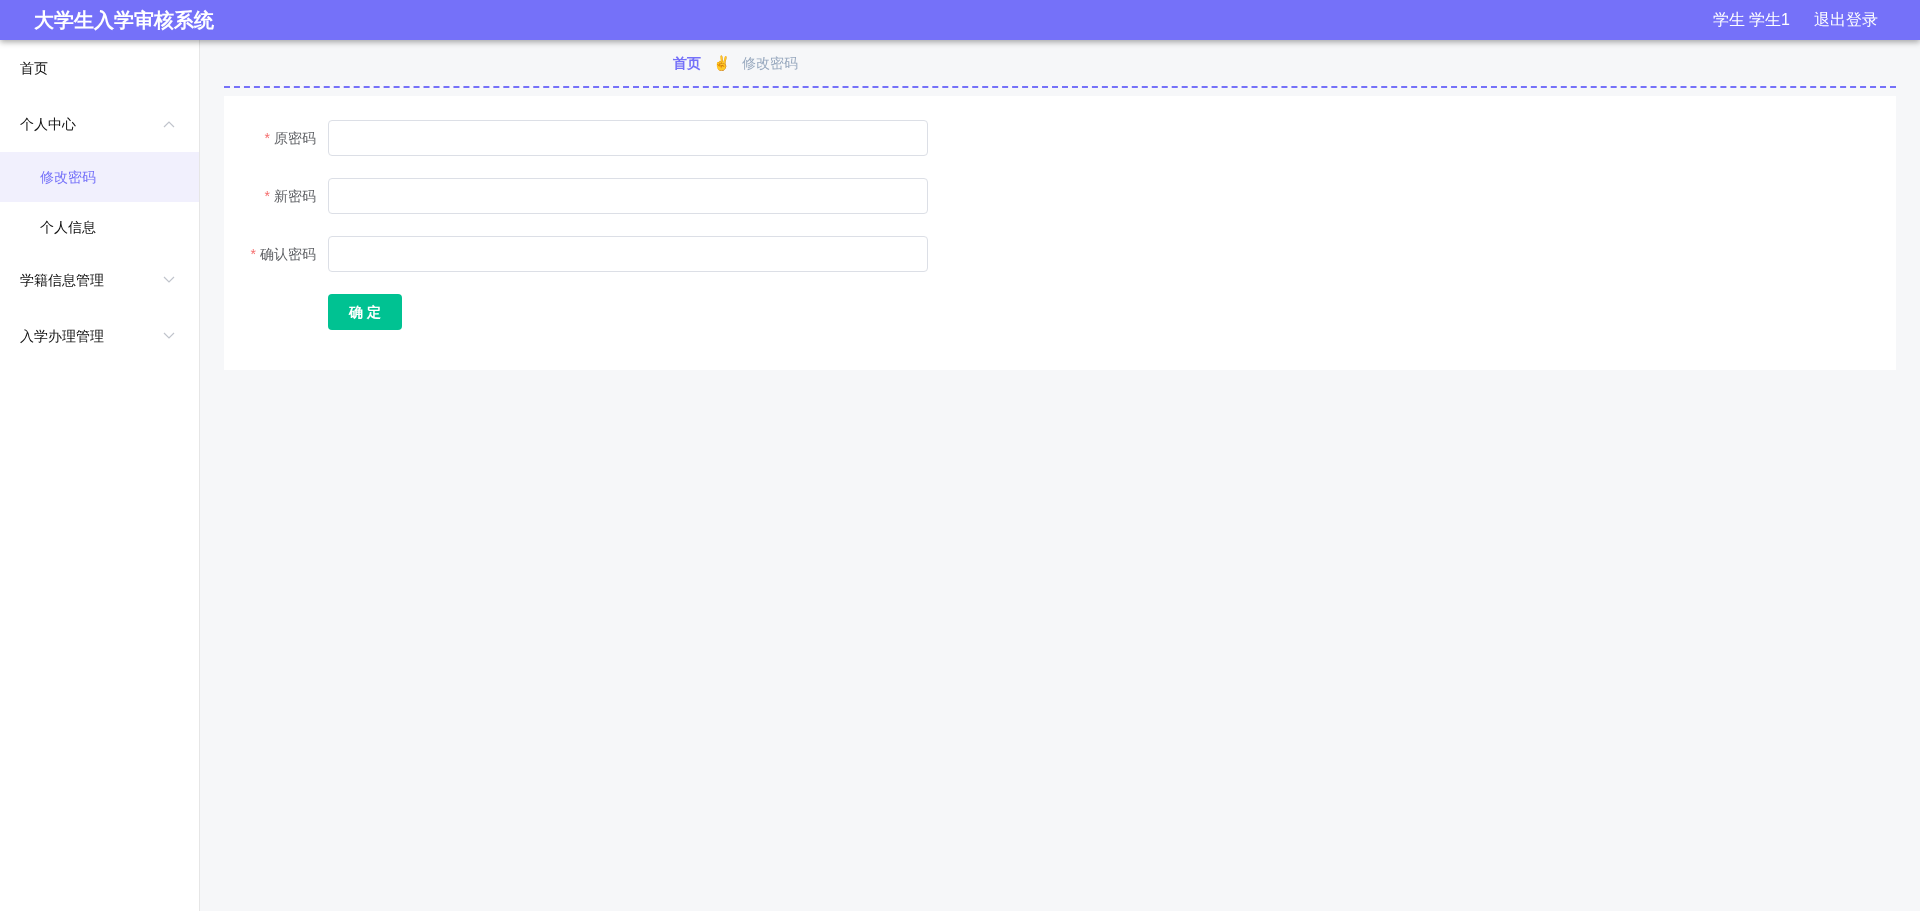  Describe the element at coordinates (769, 63) in the screenshot. I see `breadcrumb-current: 修改密码` at that location.